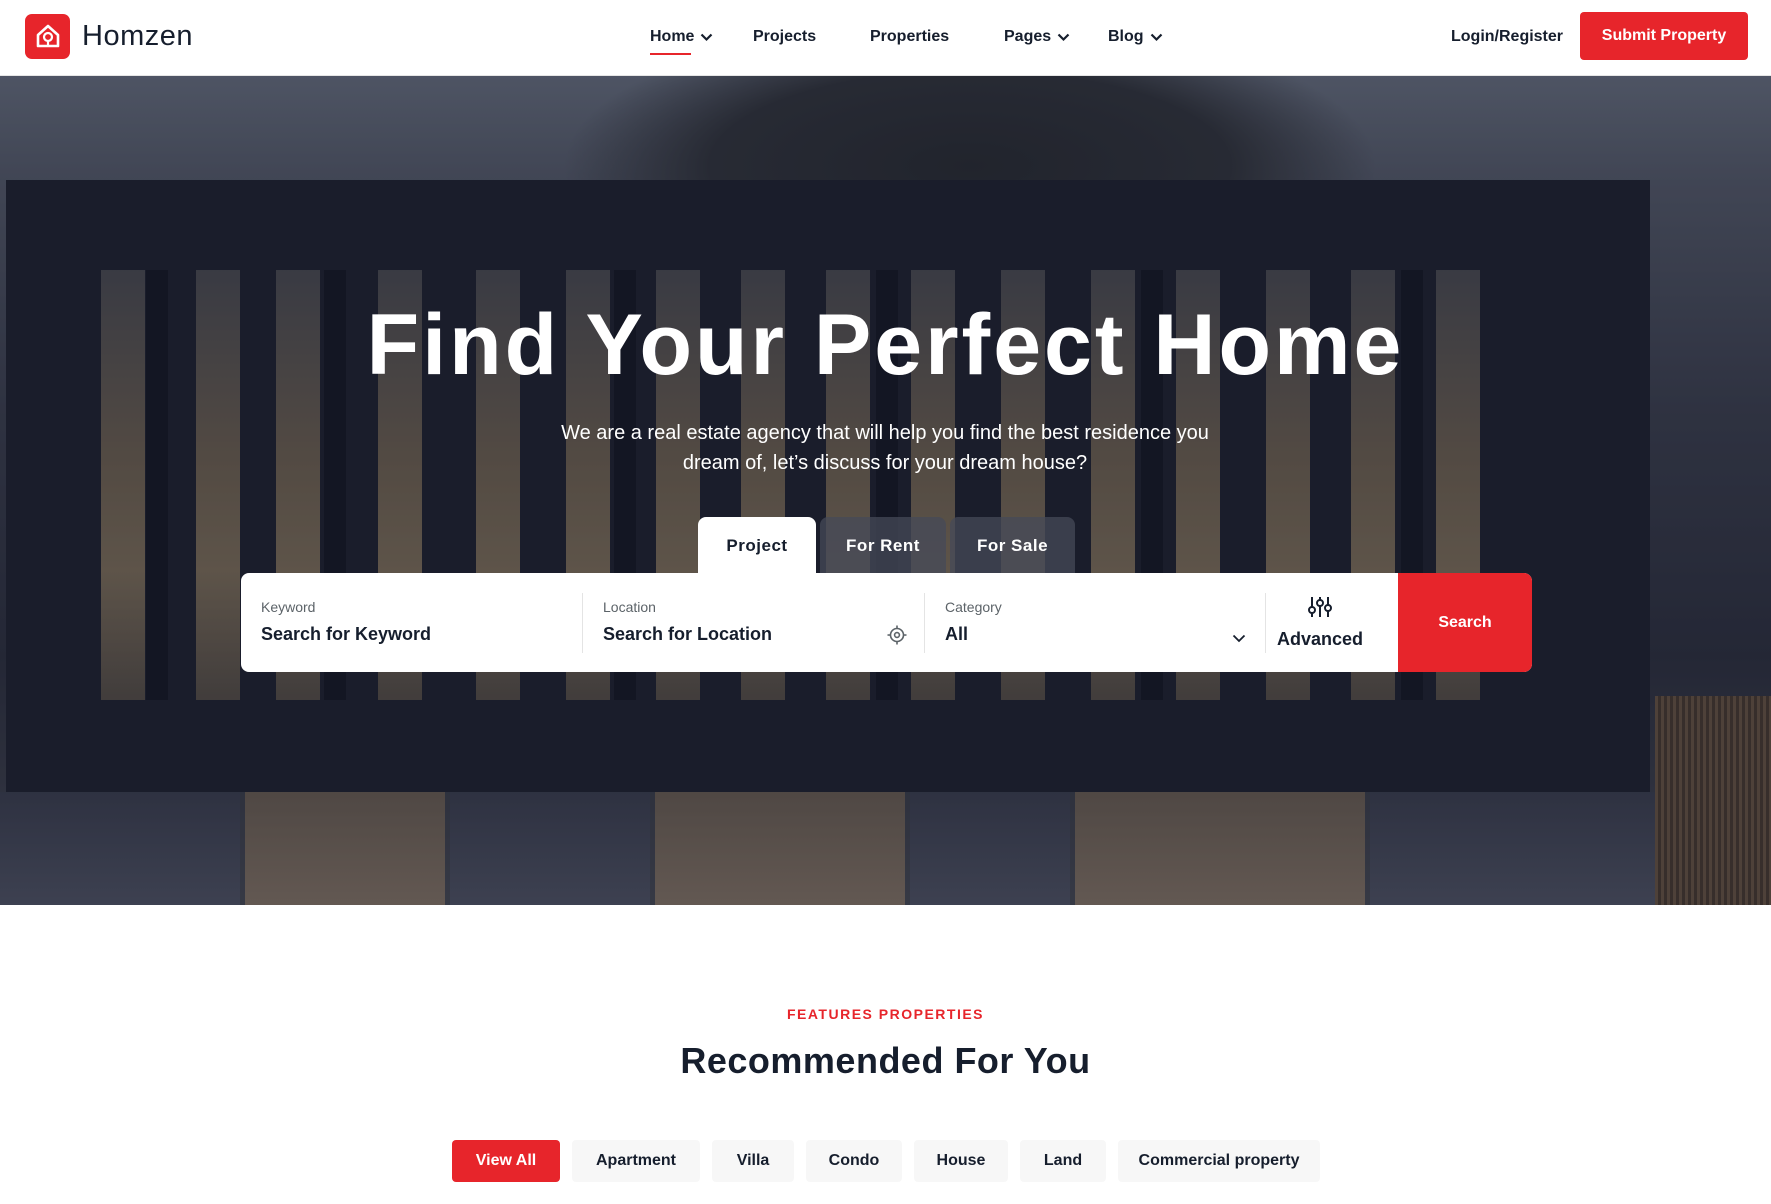 This screenshot has height=1204, width=1771. Describe the element at coordinates (411, 622) in the screenshot. I see `keyword-field: Keyword Search for Keyword` at that location.